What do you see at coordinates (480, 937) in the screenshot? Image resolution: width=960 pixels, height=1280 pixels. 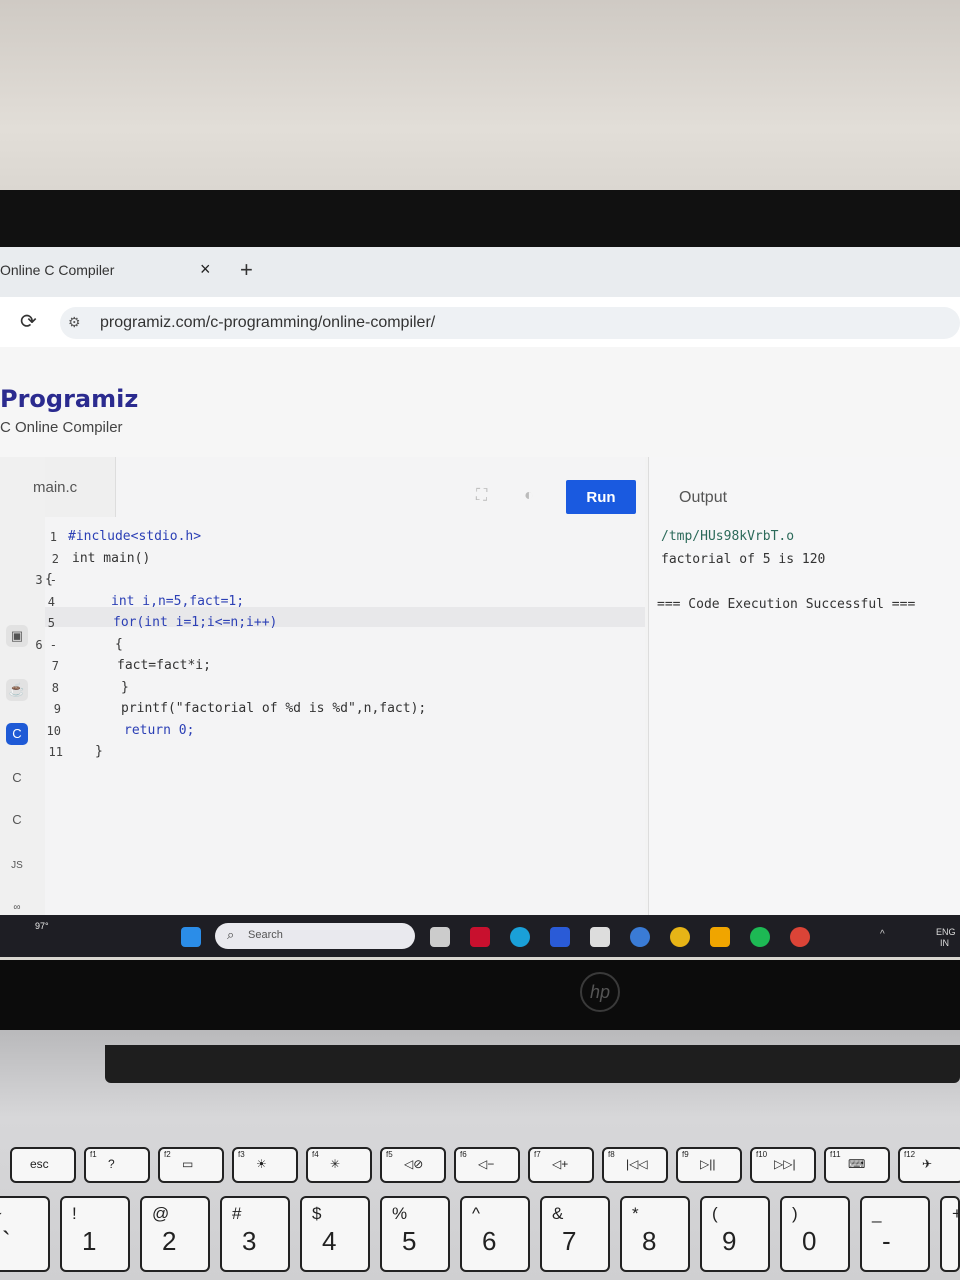 I see `mcafee-icon` at bounding box center [480, 937].